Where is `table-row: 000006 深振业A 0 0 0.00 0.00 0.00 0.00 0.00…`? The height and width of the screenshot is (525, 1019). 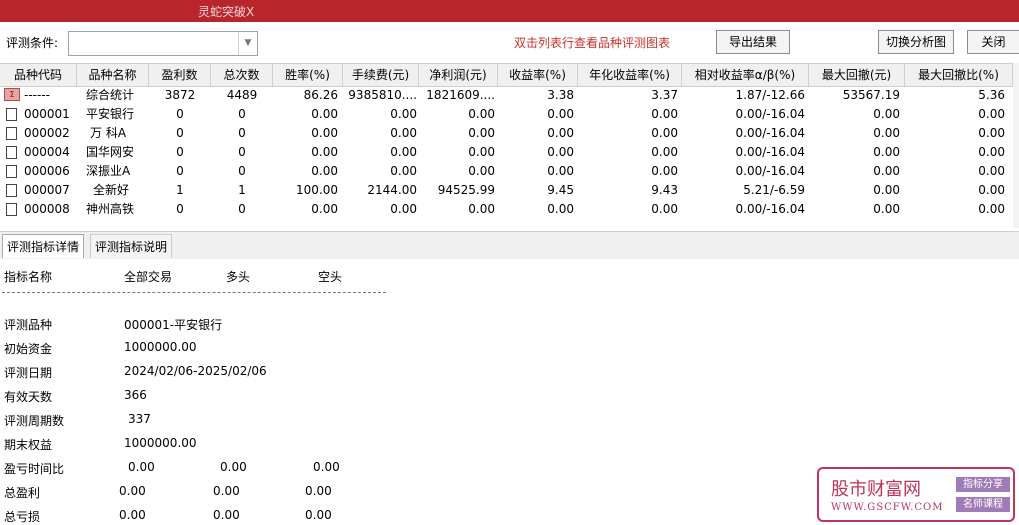 table-row: 000006 深振业A 0 0 0.00 0.00 0.00 0.00 0.00… is located at coordinates (506, 171).